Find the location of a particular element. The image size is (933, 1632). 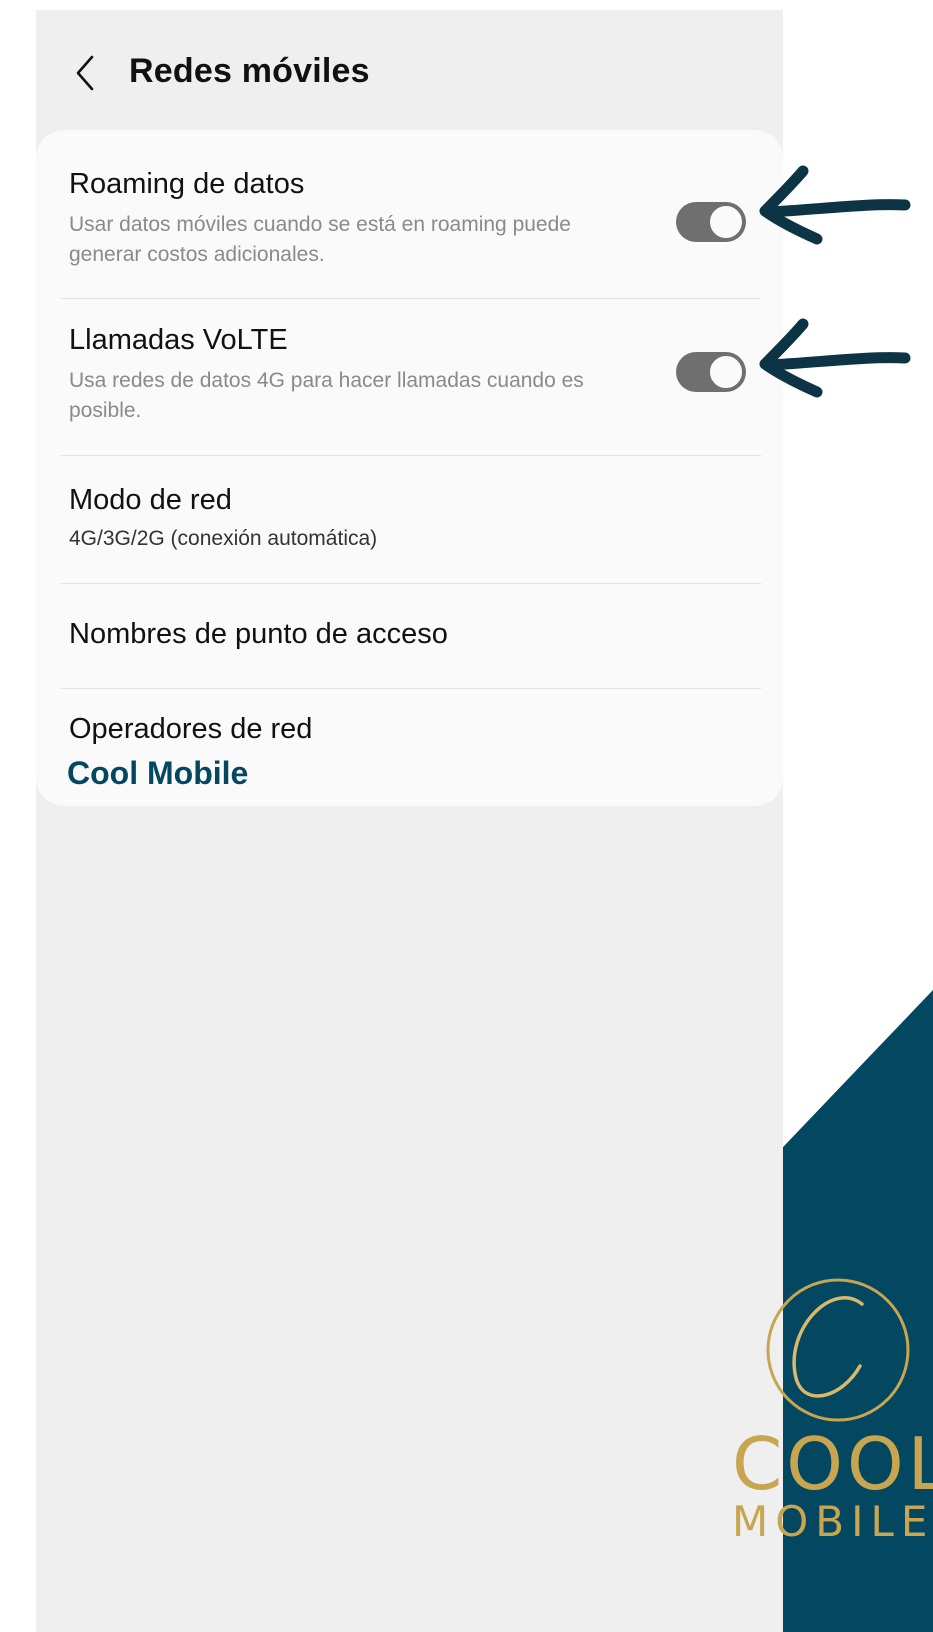

page-title: Redes móviles is located at coordinates (249, 71).